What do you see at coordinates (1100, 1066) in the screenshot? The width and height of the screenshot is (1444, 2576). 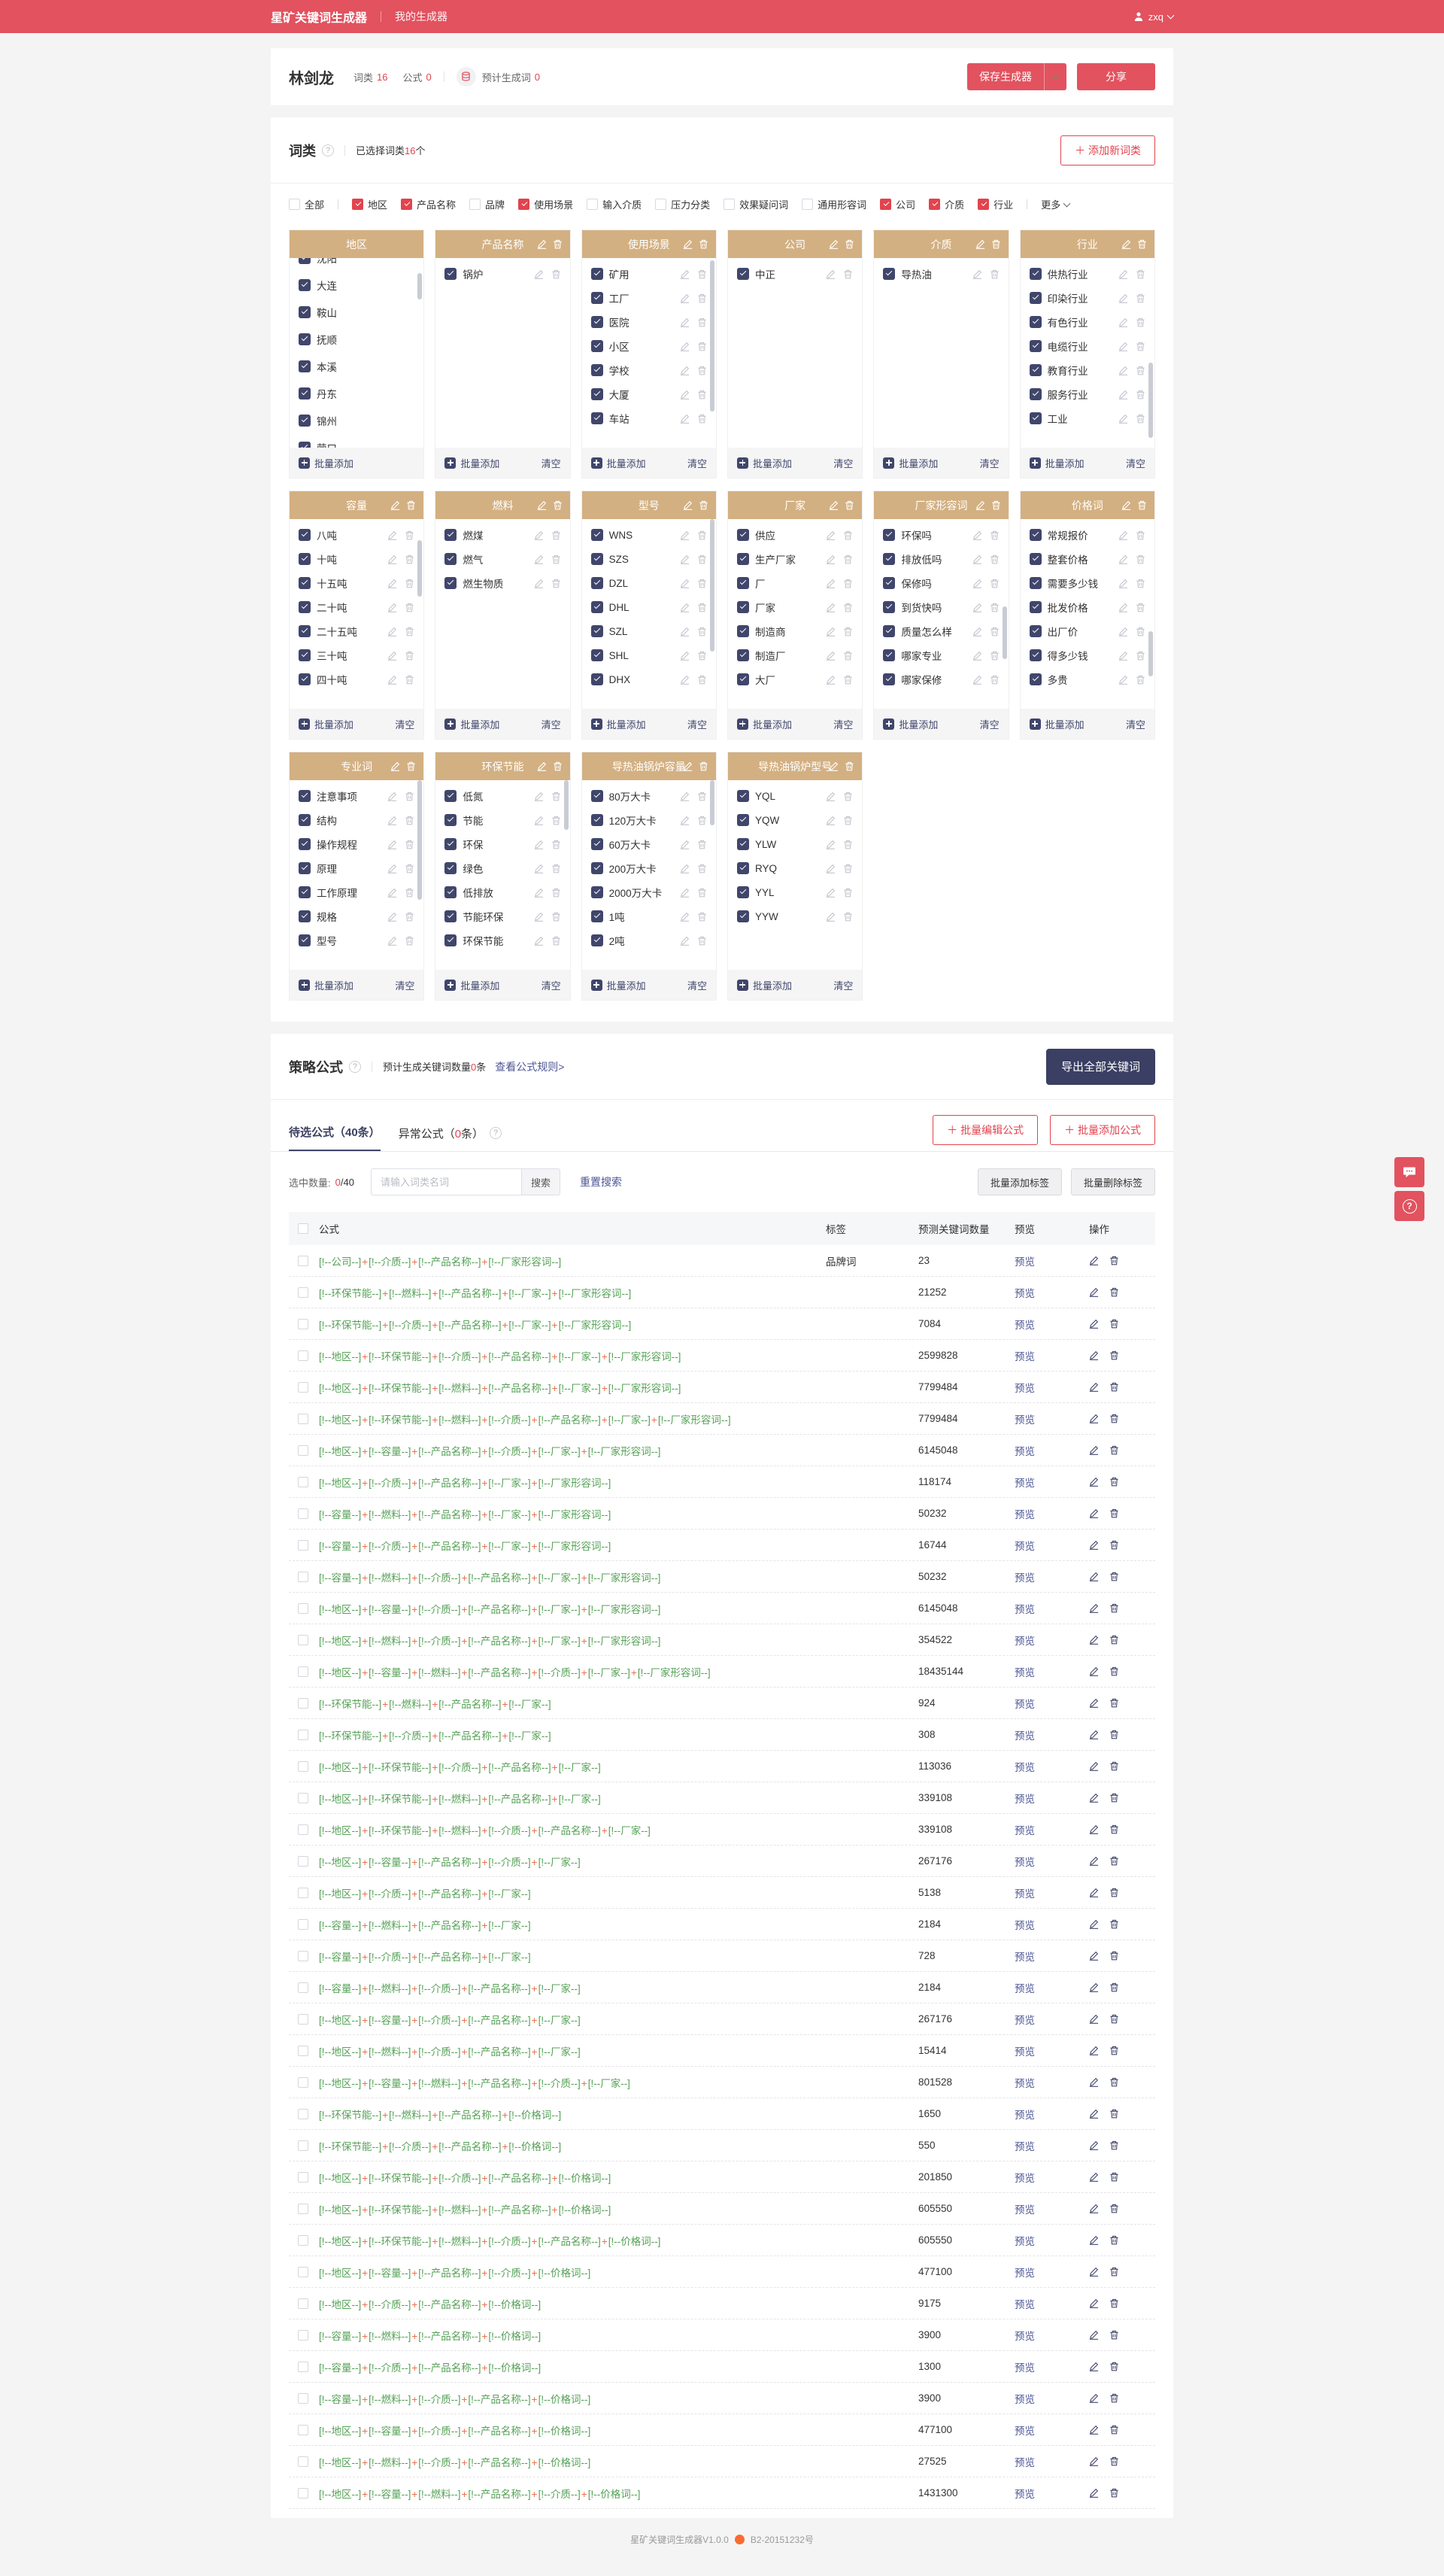 I see `export-keywords-button: 导出全部关键词` at bounding box center [1100, 1066].